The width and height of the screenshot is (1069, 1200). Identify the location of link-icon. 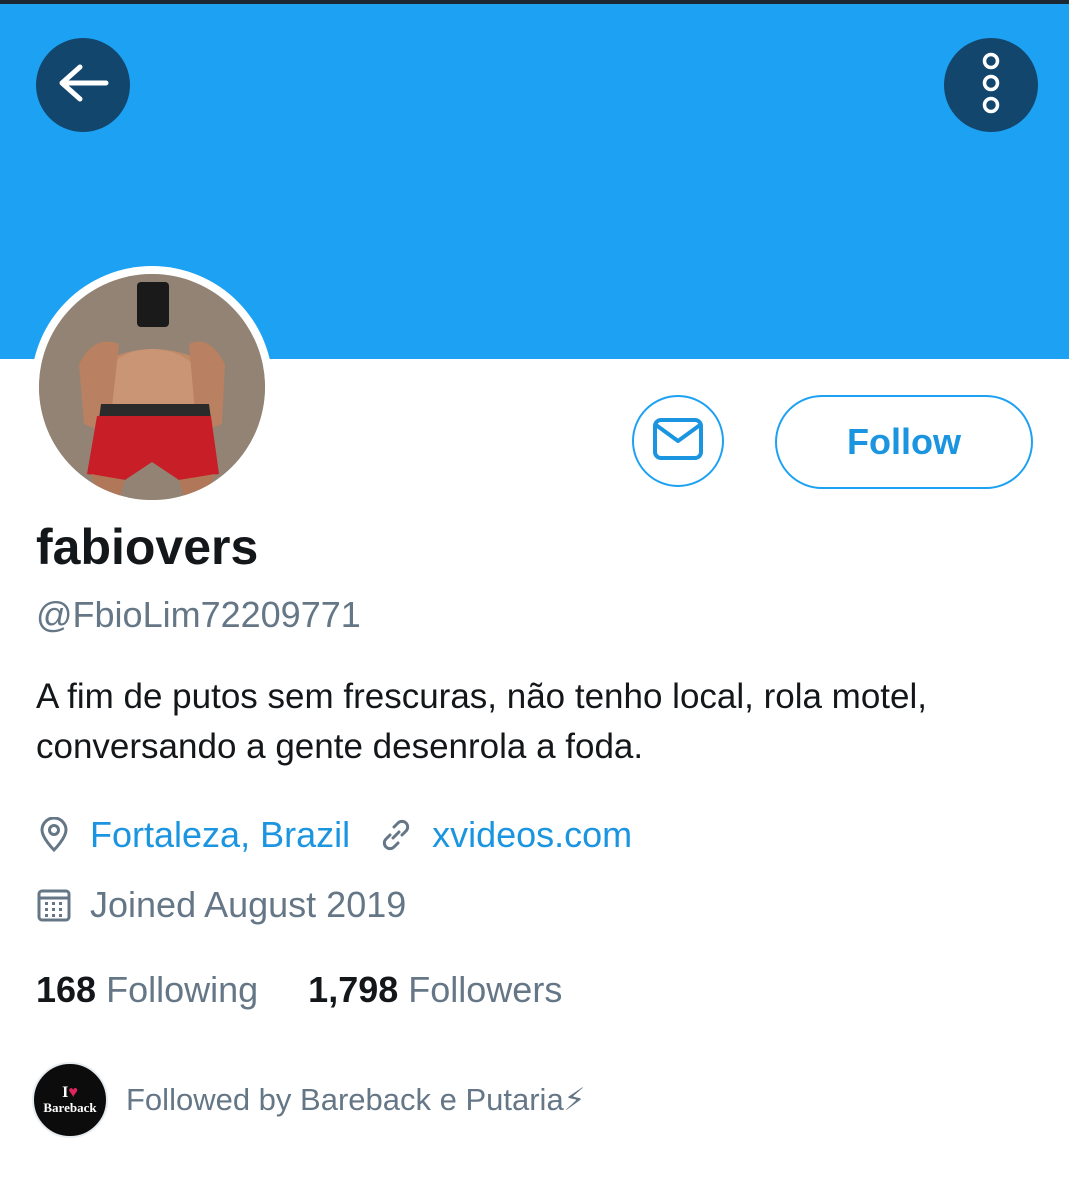
(396, 835).